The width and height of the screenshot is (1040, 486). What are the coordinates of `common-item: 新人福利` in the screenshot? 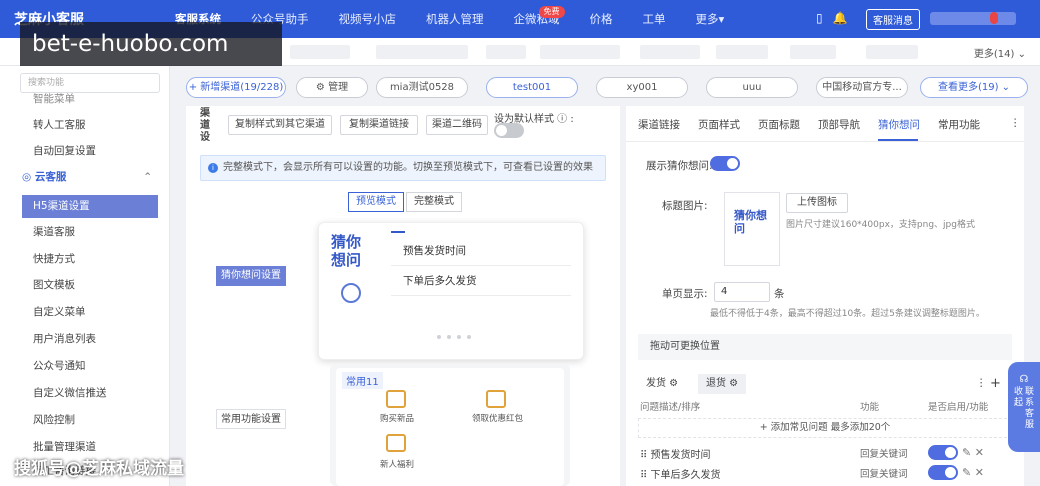 It's located at (397, 464).